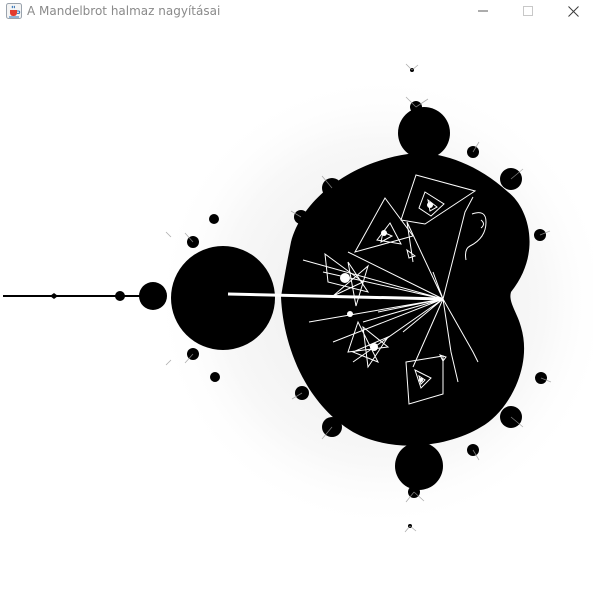 The image size is (593, 596). I want to click on close-button, so click(571, 11).